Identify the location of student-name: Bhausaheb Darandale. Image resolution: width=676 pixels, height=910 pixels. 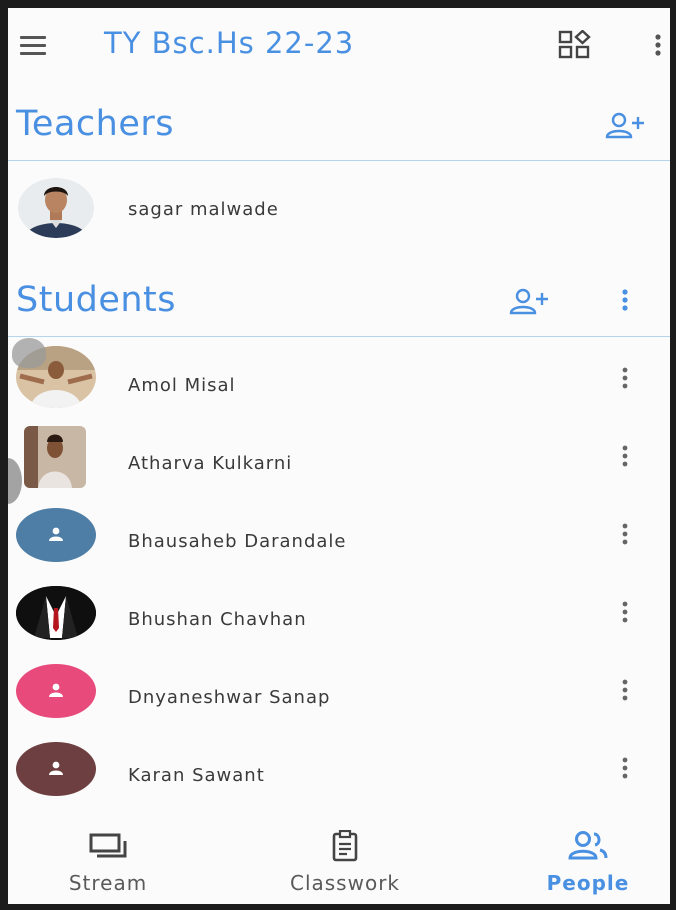
(237, 541).